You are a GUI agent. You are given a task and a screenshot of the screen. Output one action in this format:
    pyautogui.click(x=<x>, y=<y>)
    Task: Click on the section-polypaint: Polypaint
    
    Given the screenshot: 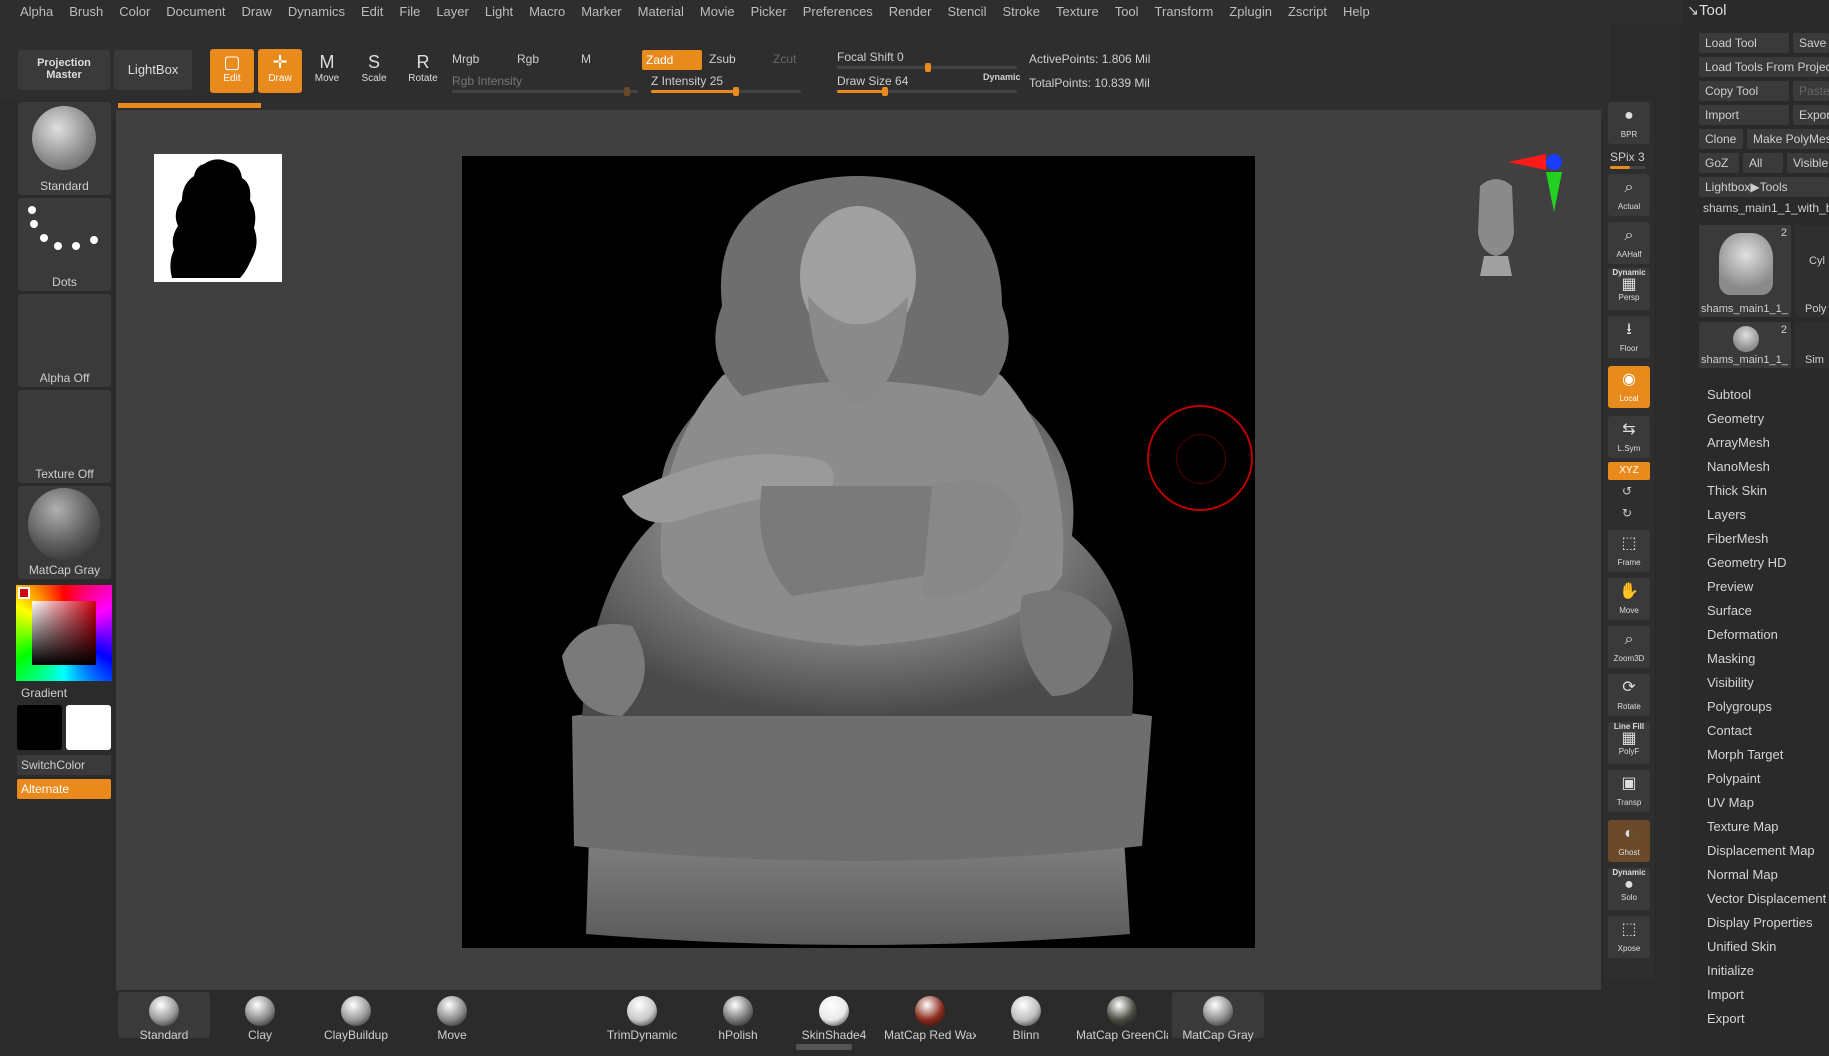 What is the action you would take?
    pyautogui.click(x=1768, y=779)
    